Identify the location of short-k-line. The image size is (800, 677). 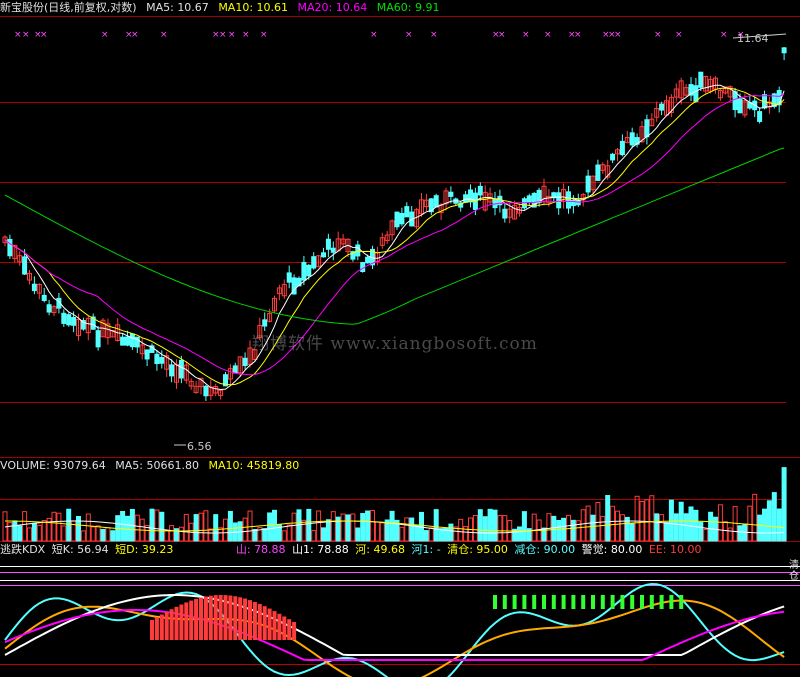
(394, 629).